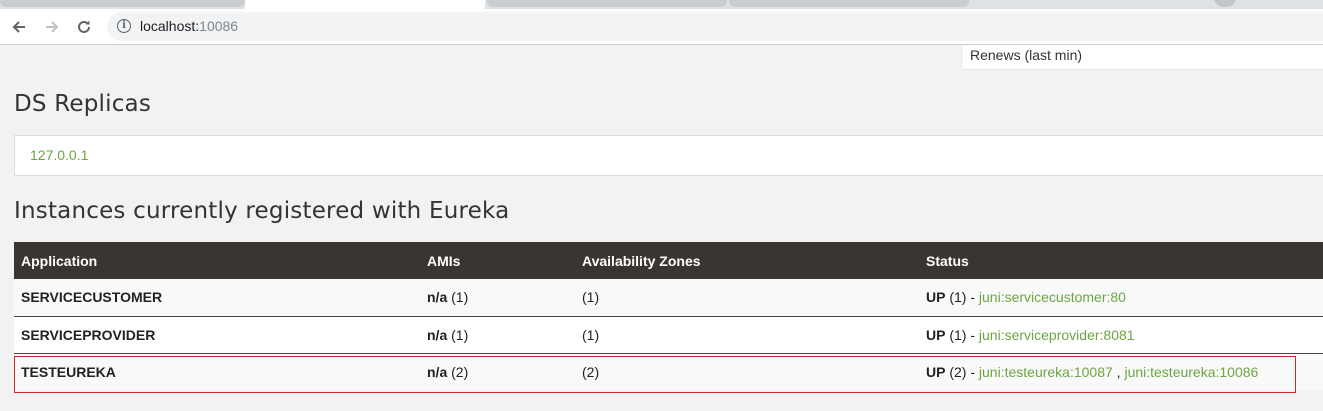 This screenshot has width=1323, height=411. Describe the element at coordinates (1191, 372) in the screenshot. I see `instance-link: juni:testeureka:10086` at that location.